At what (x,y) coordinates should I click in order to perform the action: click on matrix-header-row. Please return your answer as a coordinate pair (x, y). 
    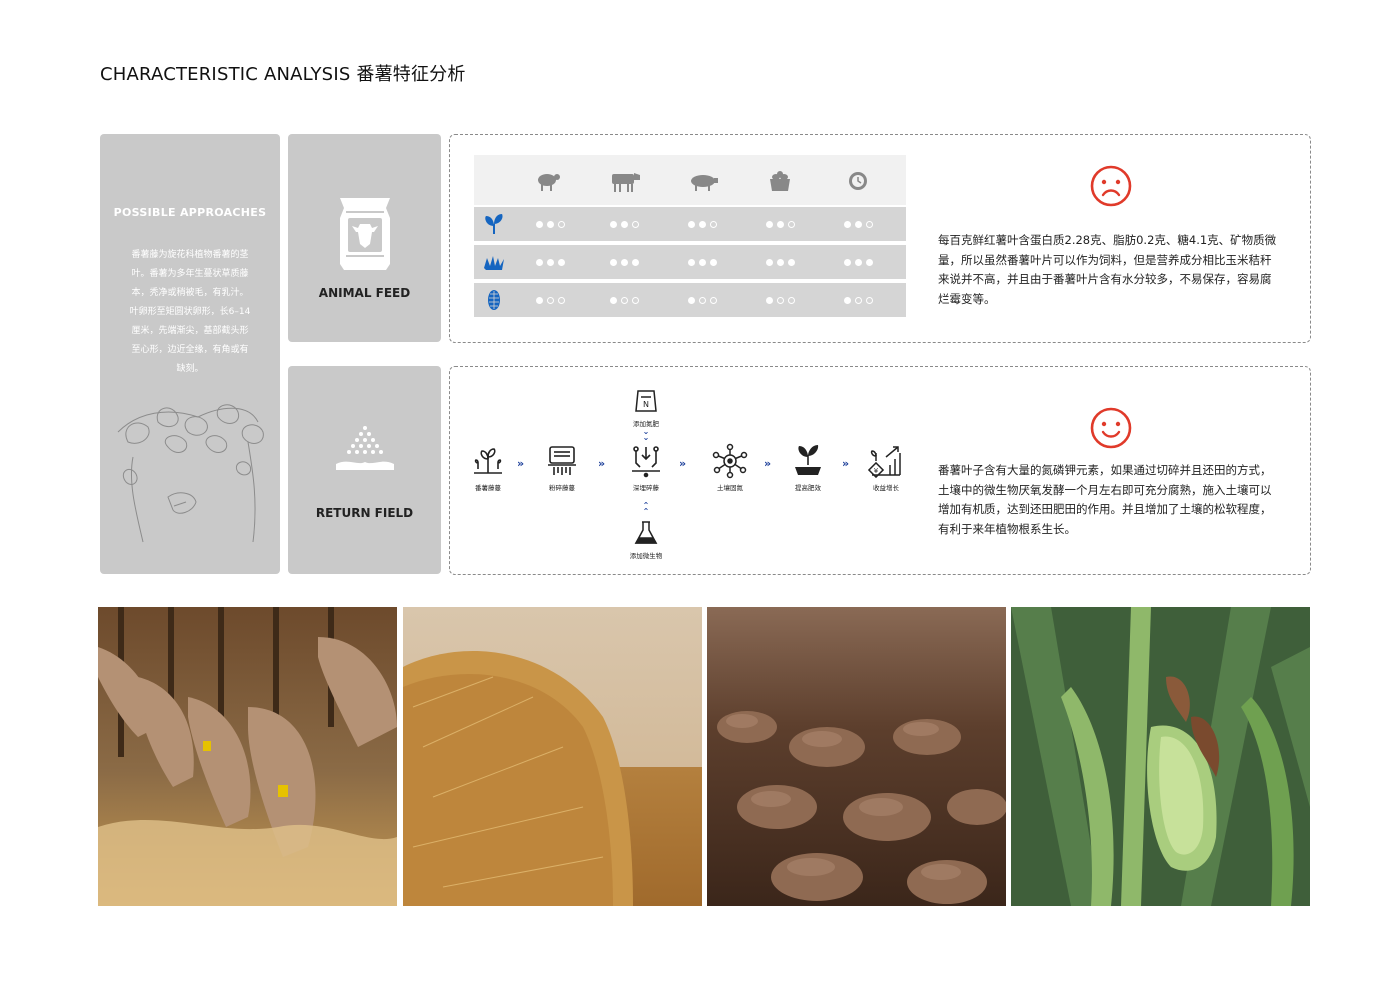
    Looking at the image, I should click on (690, 180).